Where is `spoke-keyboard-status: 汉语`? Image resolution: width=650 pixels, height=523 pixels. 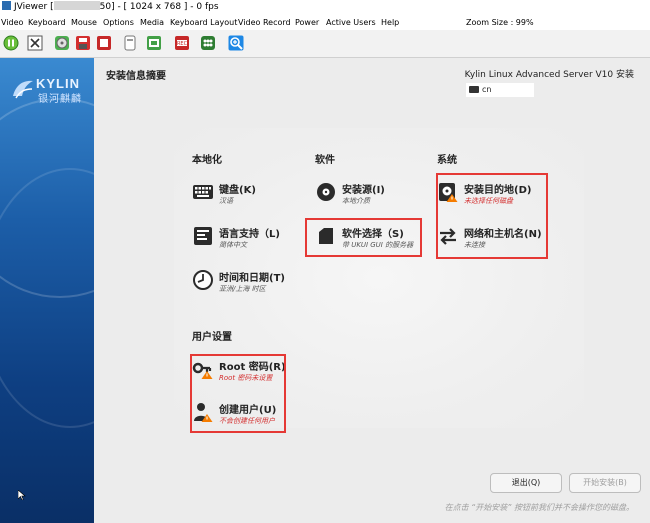
spoke-keyboard-status: 汉语 is located at coordinates (226, 201).